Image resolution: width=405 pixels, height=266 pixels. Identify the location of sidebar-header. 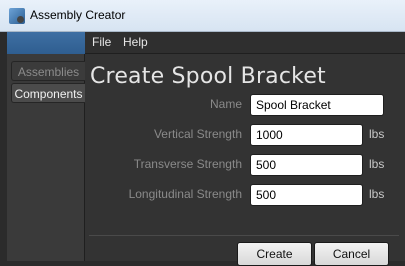
(46, 43).